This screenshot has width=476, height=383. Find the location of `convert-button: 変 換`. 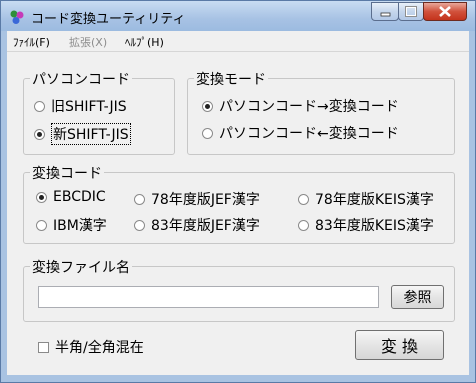

convert-button: 変 換 is located at coordinates (399, 345).